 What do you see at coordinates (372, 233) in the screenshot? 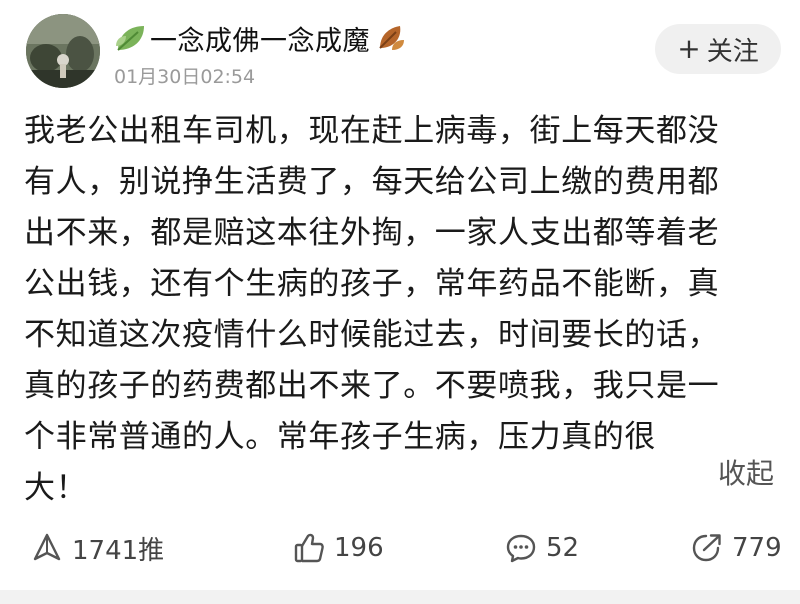
I see `post-body-line: 出不来，都是赔这本往外掏，一家人支出都等着老` at bounding box center [372, 233].